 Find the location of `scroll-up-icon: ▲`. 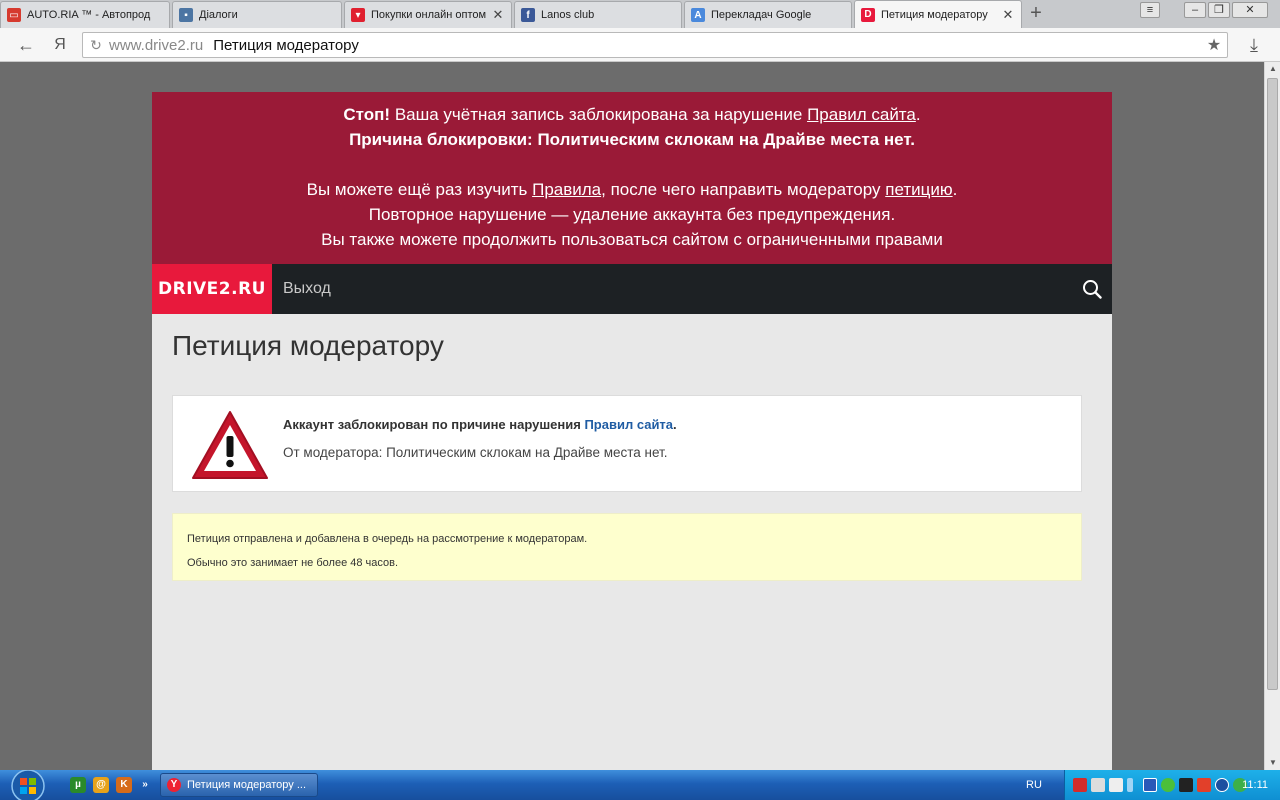

scroll-up-icon: ▲ is located at coordinates (1272, 69).